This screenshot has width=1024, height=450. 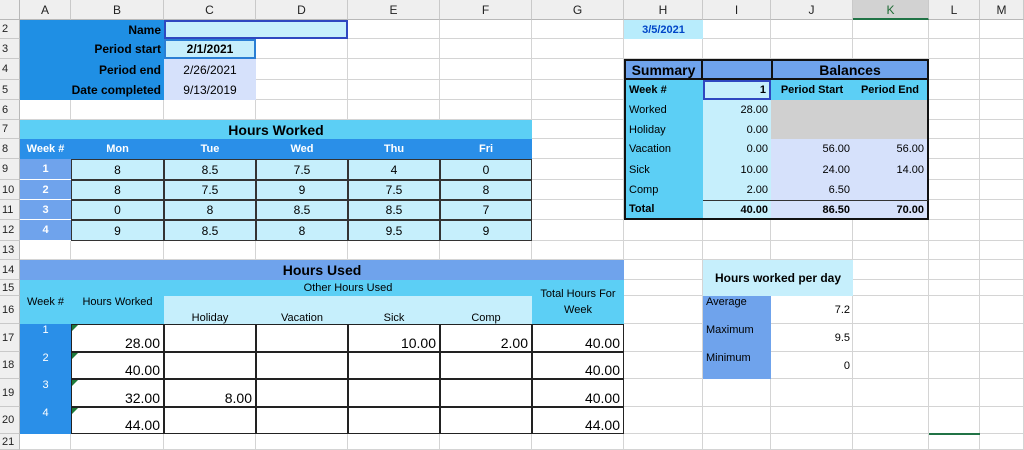 I want to click on hours-used-sick, so click(x=394, y=365).